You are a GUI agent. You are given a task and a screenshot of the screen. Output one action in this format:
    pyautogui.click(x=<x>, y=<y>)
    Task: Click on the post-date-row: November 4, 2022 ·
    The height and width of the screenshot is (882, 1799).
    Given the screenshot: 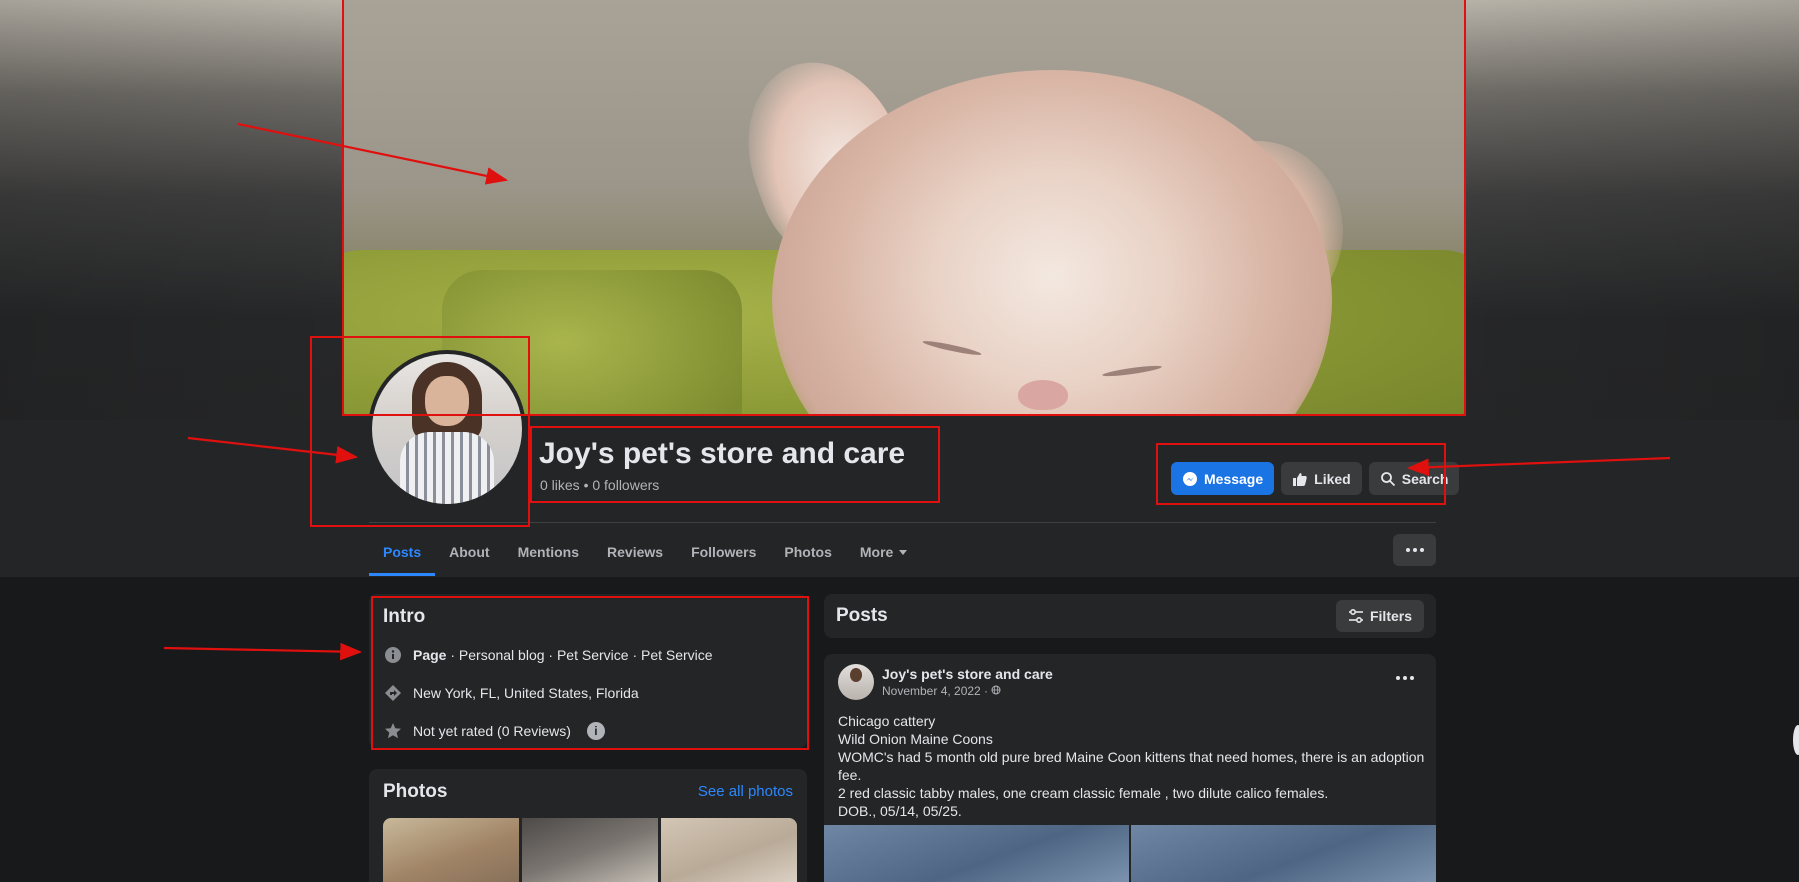 What is the action you would take?
    pyautogui.click(x=967, y=691)
    